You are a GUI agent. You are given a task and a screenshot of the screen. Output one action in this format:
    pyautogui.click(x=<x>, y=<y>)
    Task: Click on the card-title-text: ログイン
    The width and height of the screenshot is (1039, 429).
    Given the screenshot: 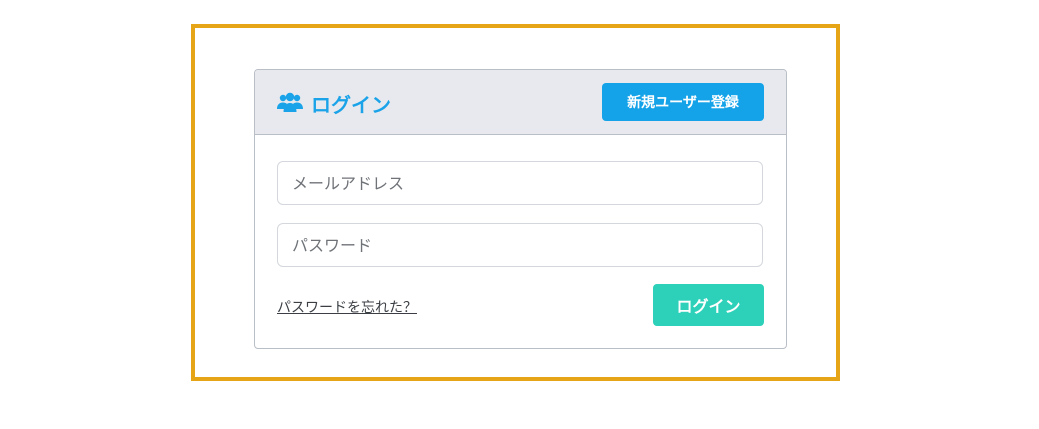 What is the action you would take?
    pyautogui.click(x=351, y=104)
    